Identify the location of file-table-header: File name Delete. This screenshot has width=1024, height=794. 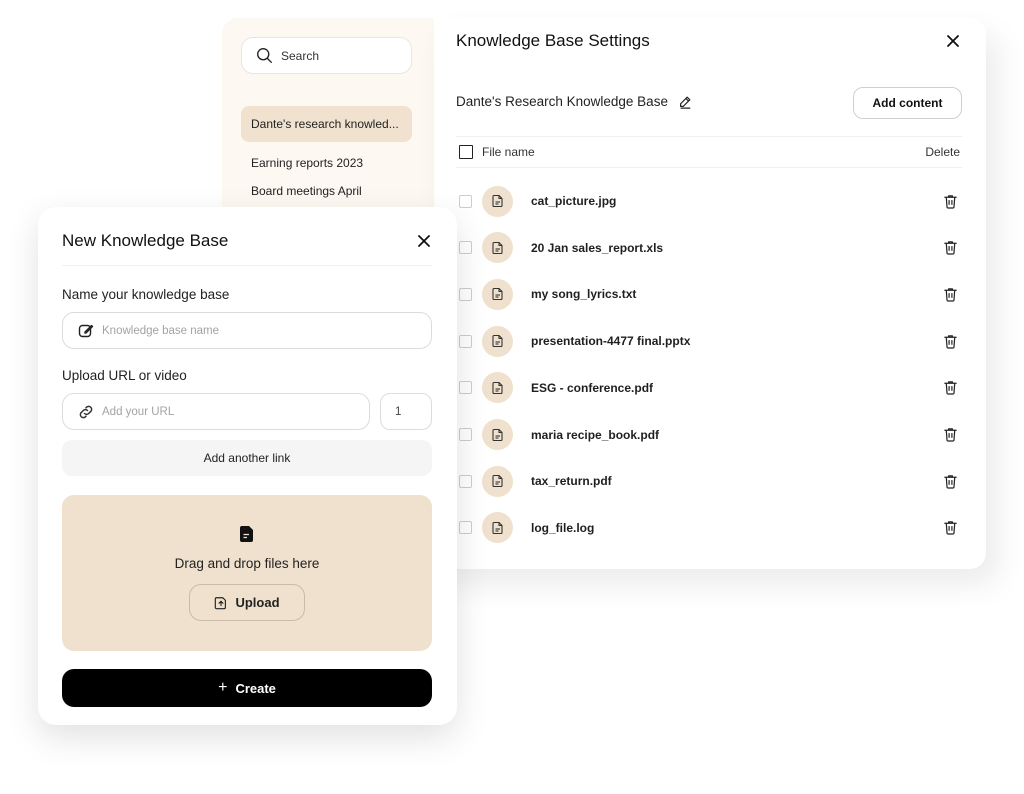
(709, 152).